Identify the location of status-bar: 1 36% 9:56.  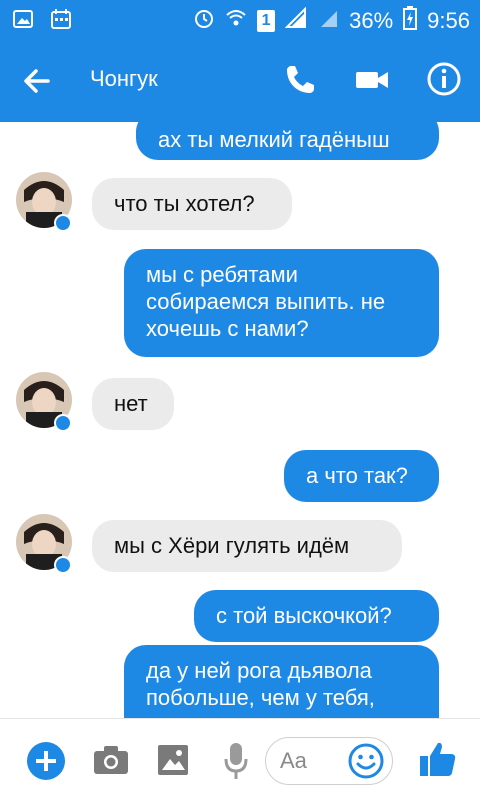
(240, 20).